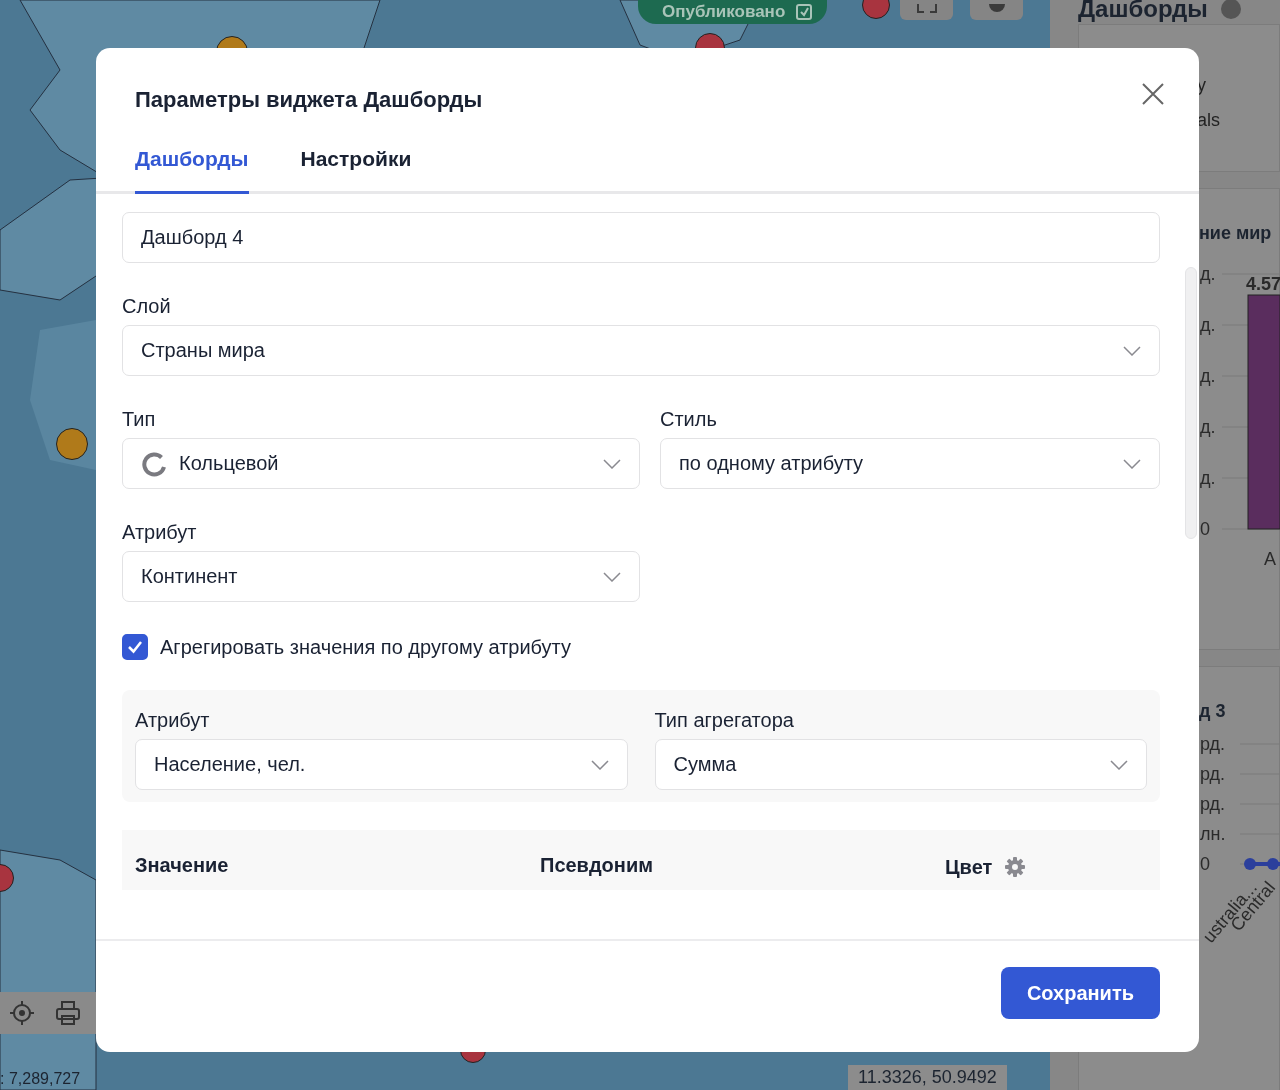 The height and width of the screenshot is (1090, 1280). What do you see at coordinates (927, 1077) in the screenshot?
I see `coordinates-text: 11.3326, 50.9492` at bounding box center [927, 1077].